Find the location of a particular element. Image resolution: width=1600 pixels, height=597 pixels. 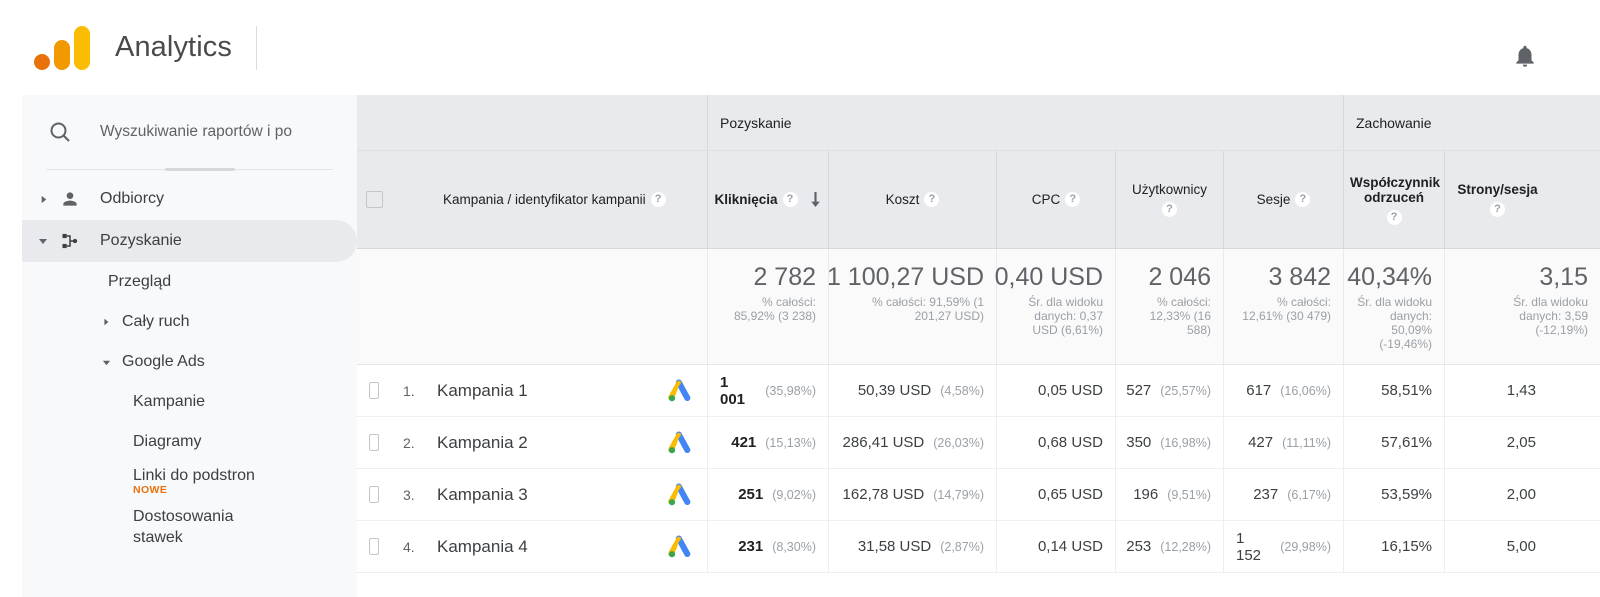

row-campaign-name: Kampania 4 is located at coordinates (552, 547).